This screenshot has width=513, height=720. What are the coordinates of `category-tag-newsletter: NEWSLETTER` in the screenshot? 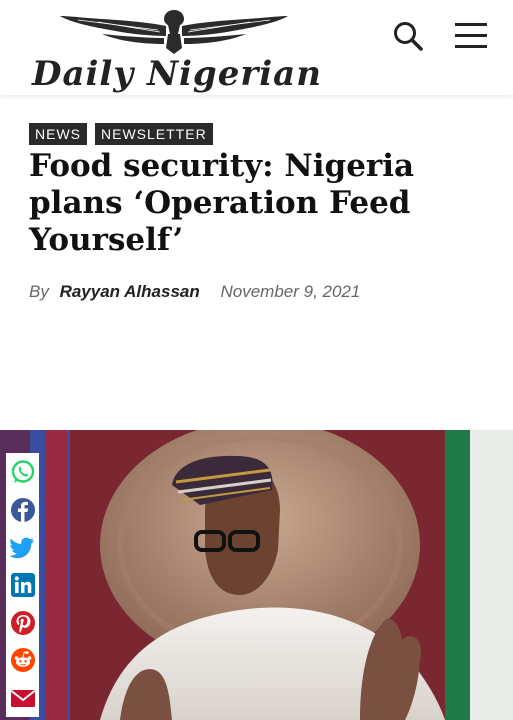 It's located at (154, 134).